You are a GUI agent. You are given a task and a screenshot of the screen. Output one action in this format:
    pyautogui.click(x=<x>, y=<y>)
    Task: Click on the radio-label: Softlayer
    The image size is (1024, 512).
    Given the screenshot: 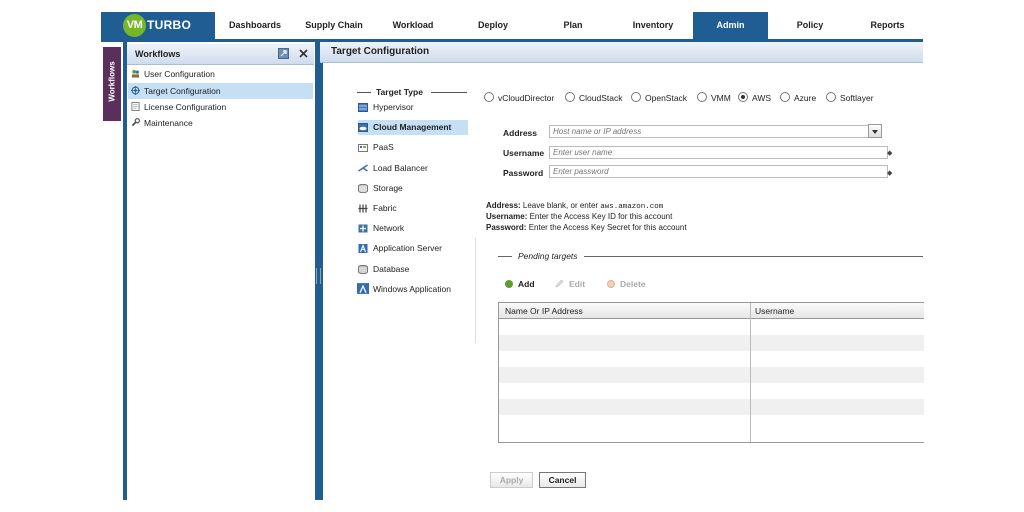 What is the action you would take?
    pyautogui.click(x=857, y=98)
    